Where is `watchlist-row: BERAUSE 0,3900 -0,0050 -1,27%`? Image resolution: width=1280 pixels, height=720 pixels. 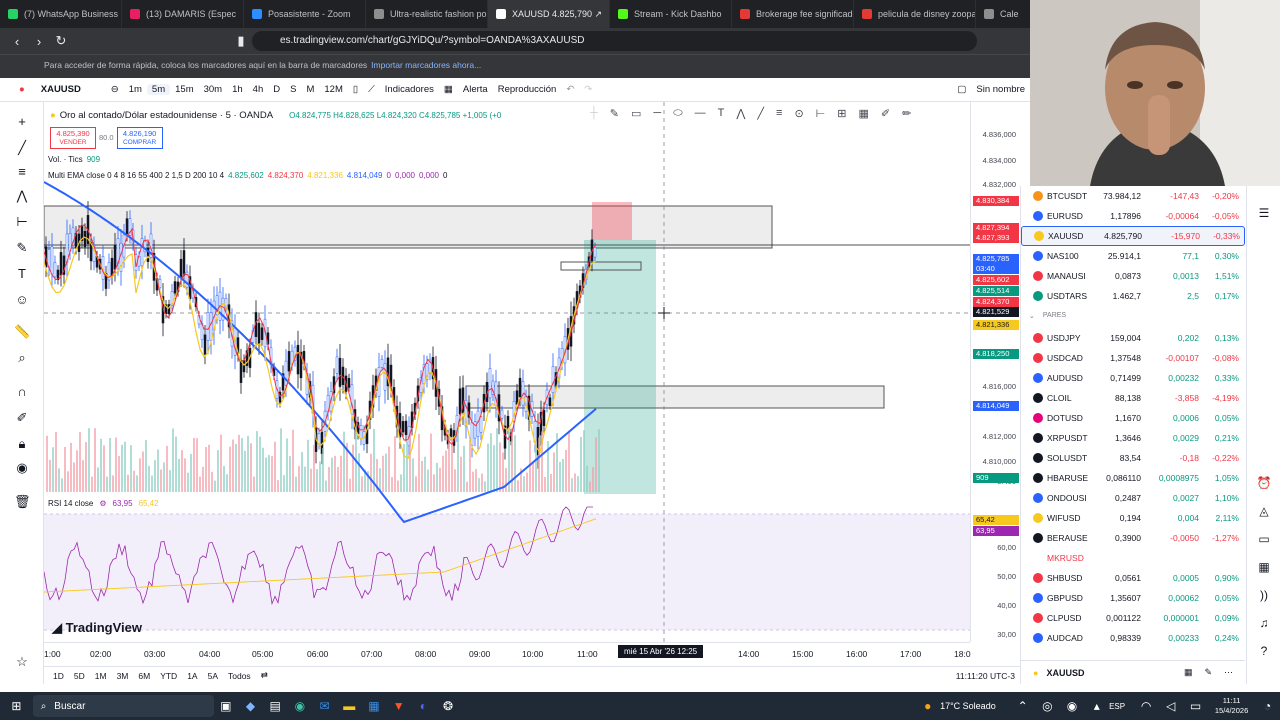 watchlist-row: BERAUSE 0,3900 -0,0050 -1,27% is located at coordinates (1133, 538).